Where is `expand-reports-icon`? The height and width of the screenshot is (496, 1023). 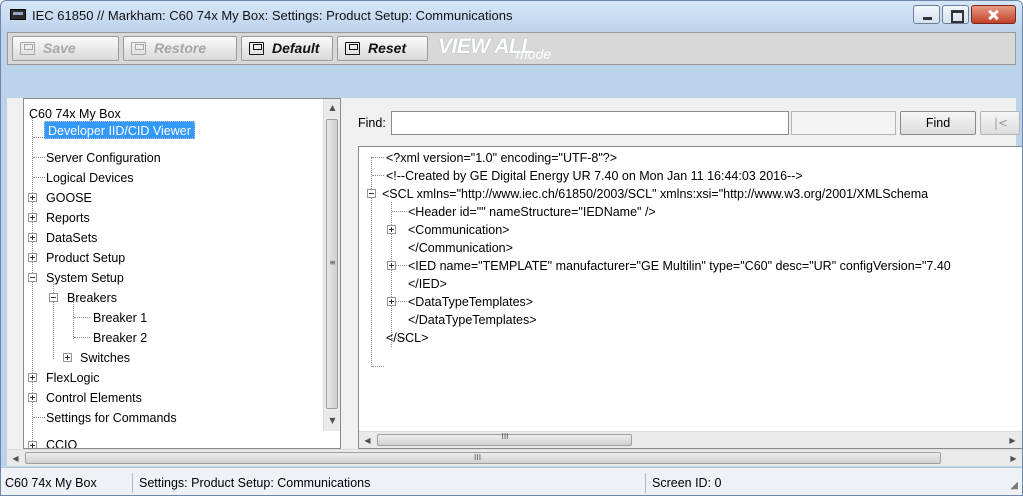 expand-reports-icon is located at coordinates (32, 217).